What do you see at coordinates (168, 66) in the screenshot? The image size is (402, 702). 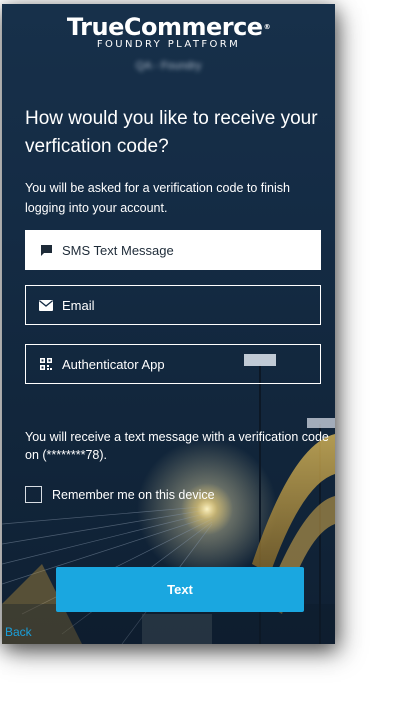 I see `tenant-name: QA - Foundry` at bounding box center [168, 66].